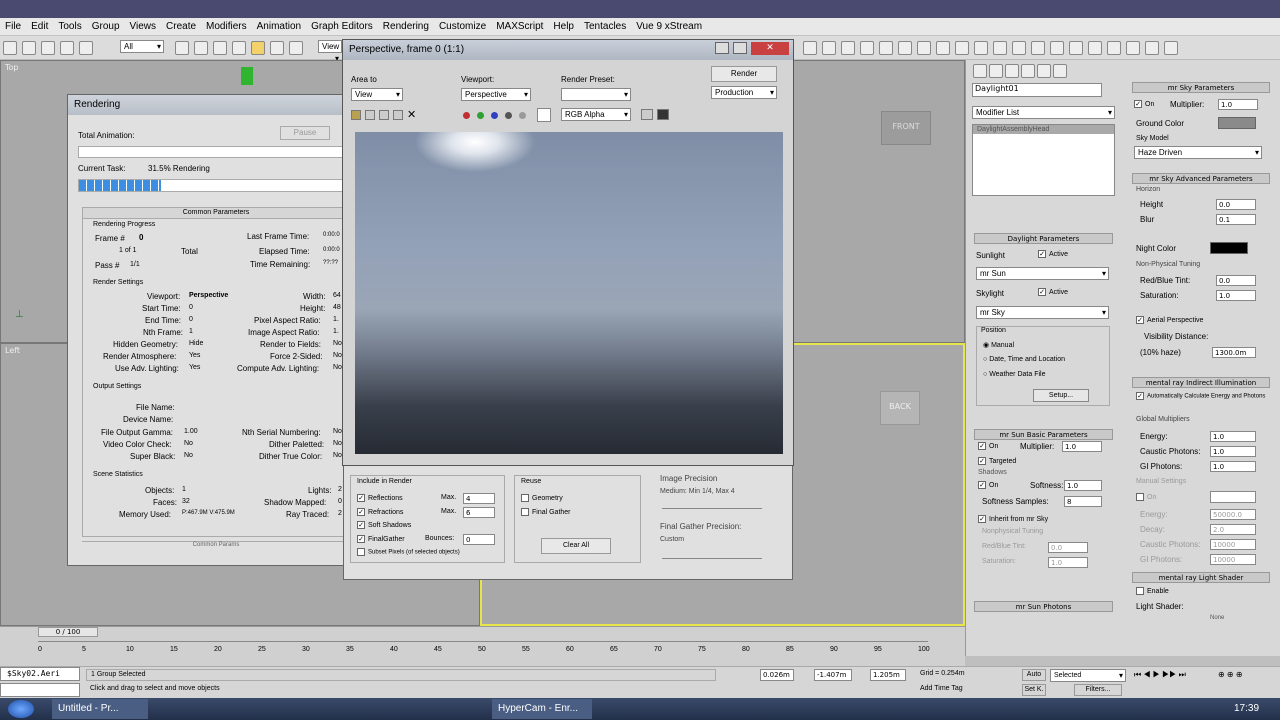  I want to click on light-target-icon, so click(247, 76).